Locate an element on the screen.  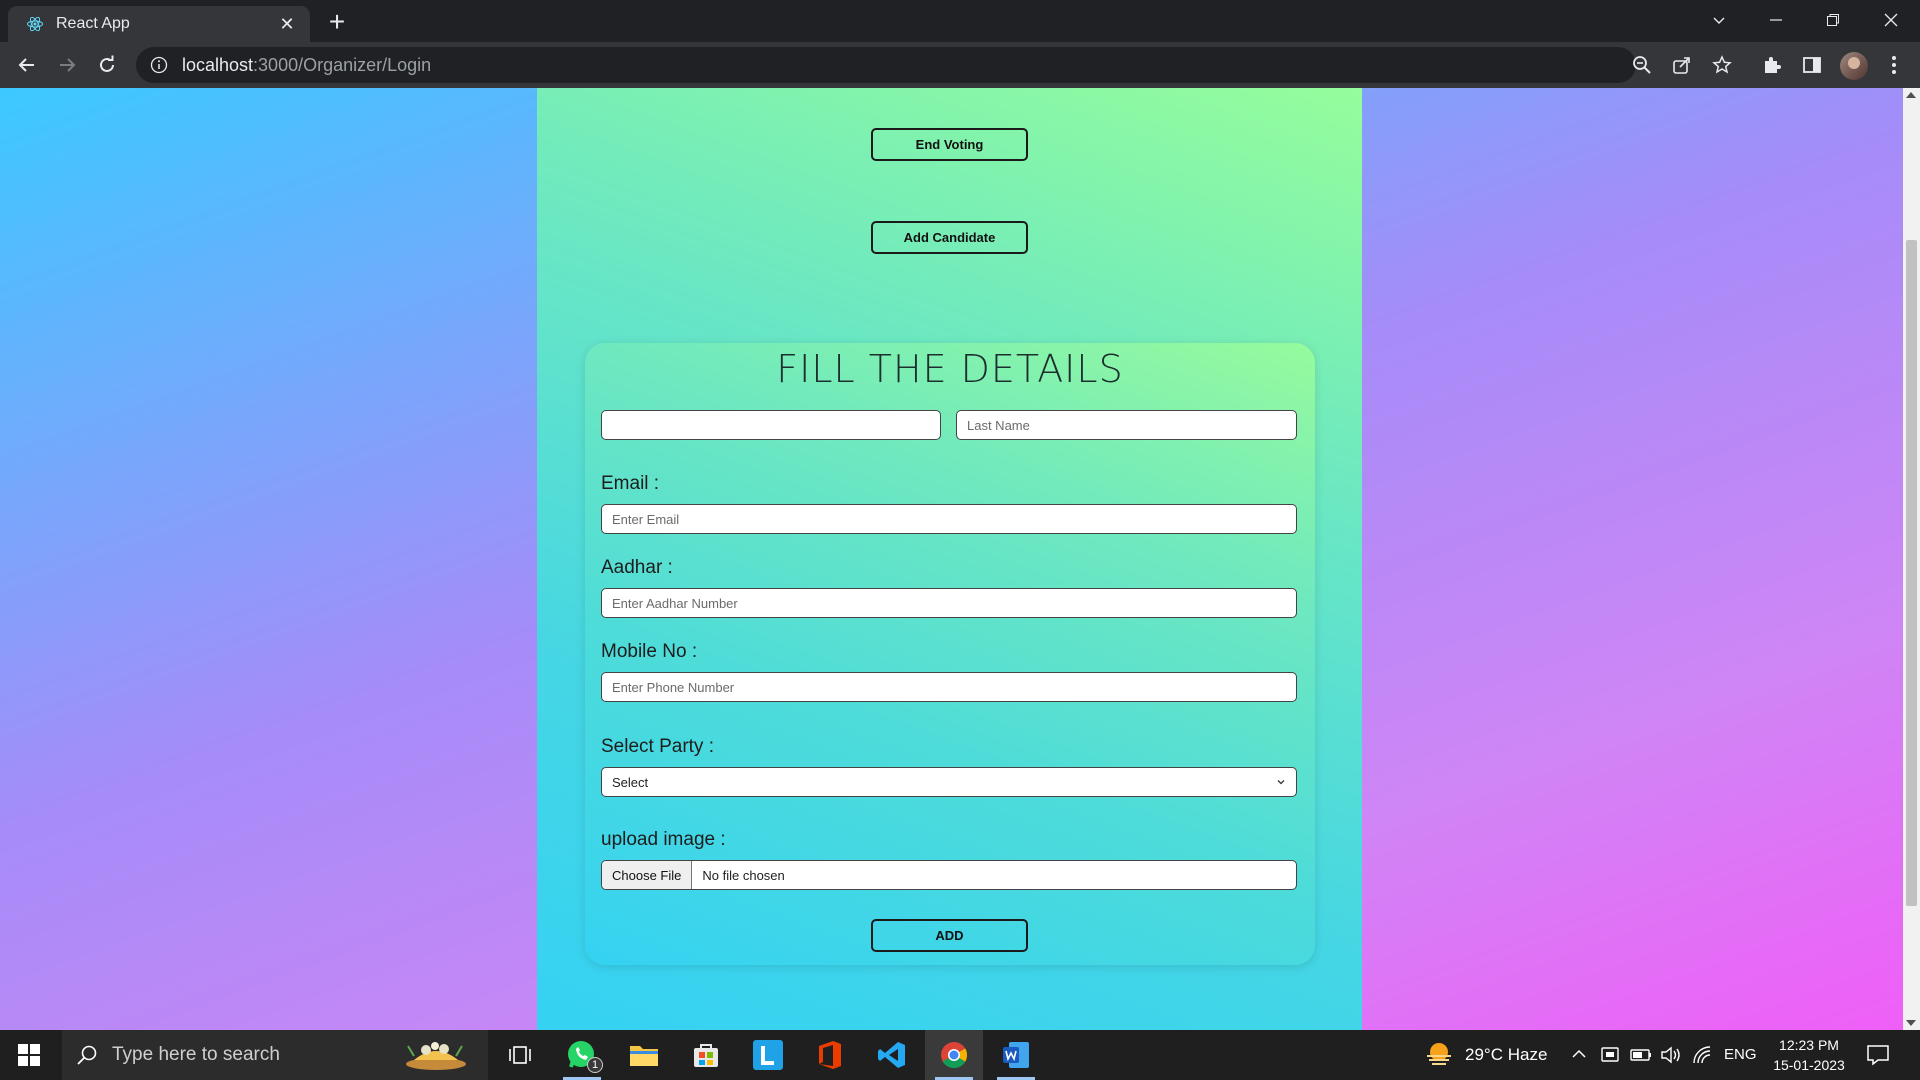
mobile-label: Mobile No : is located at coordinates (649, 651).